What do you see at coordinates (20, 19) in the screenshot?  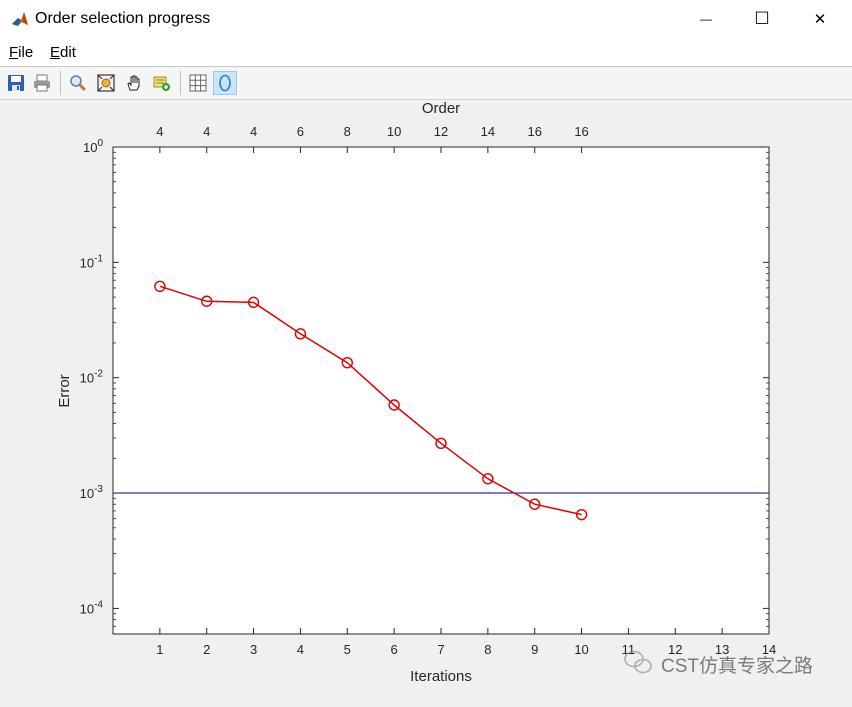 I see `matlab-app-icon` at bounding box center [20, 19].